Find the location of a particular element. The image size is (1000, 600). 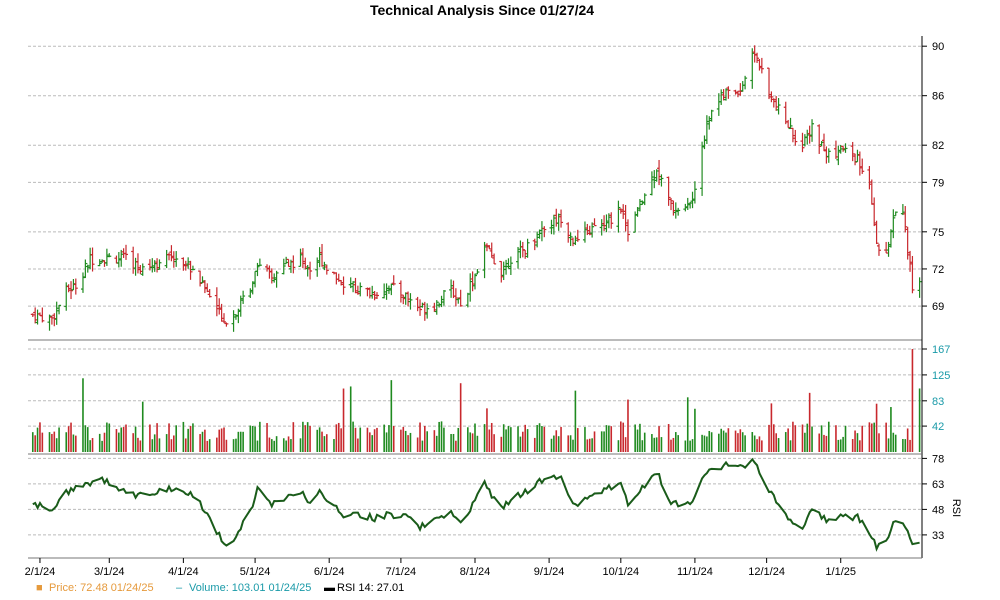

price-tick-label: 86 is located at coordinates (938, 97).